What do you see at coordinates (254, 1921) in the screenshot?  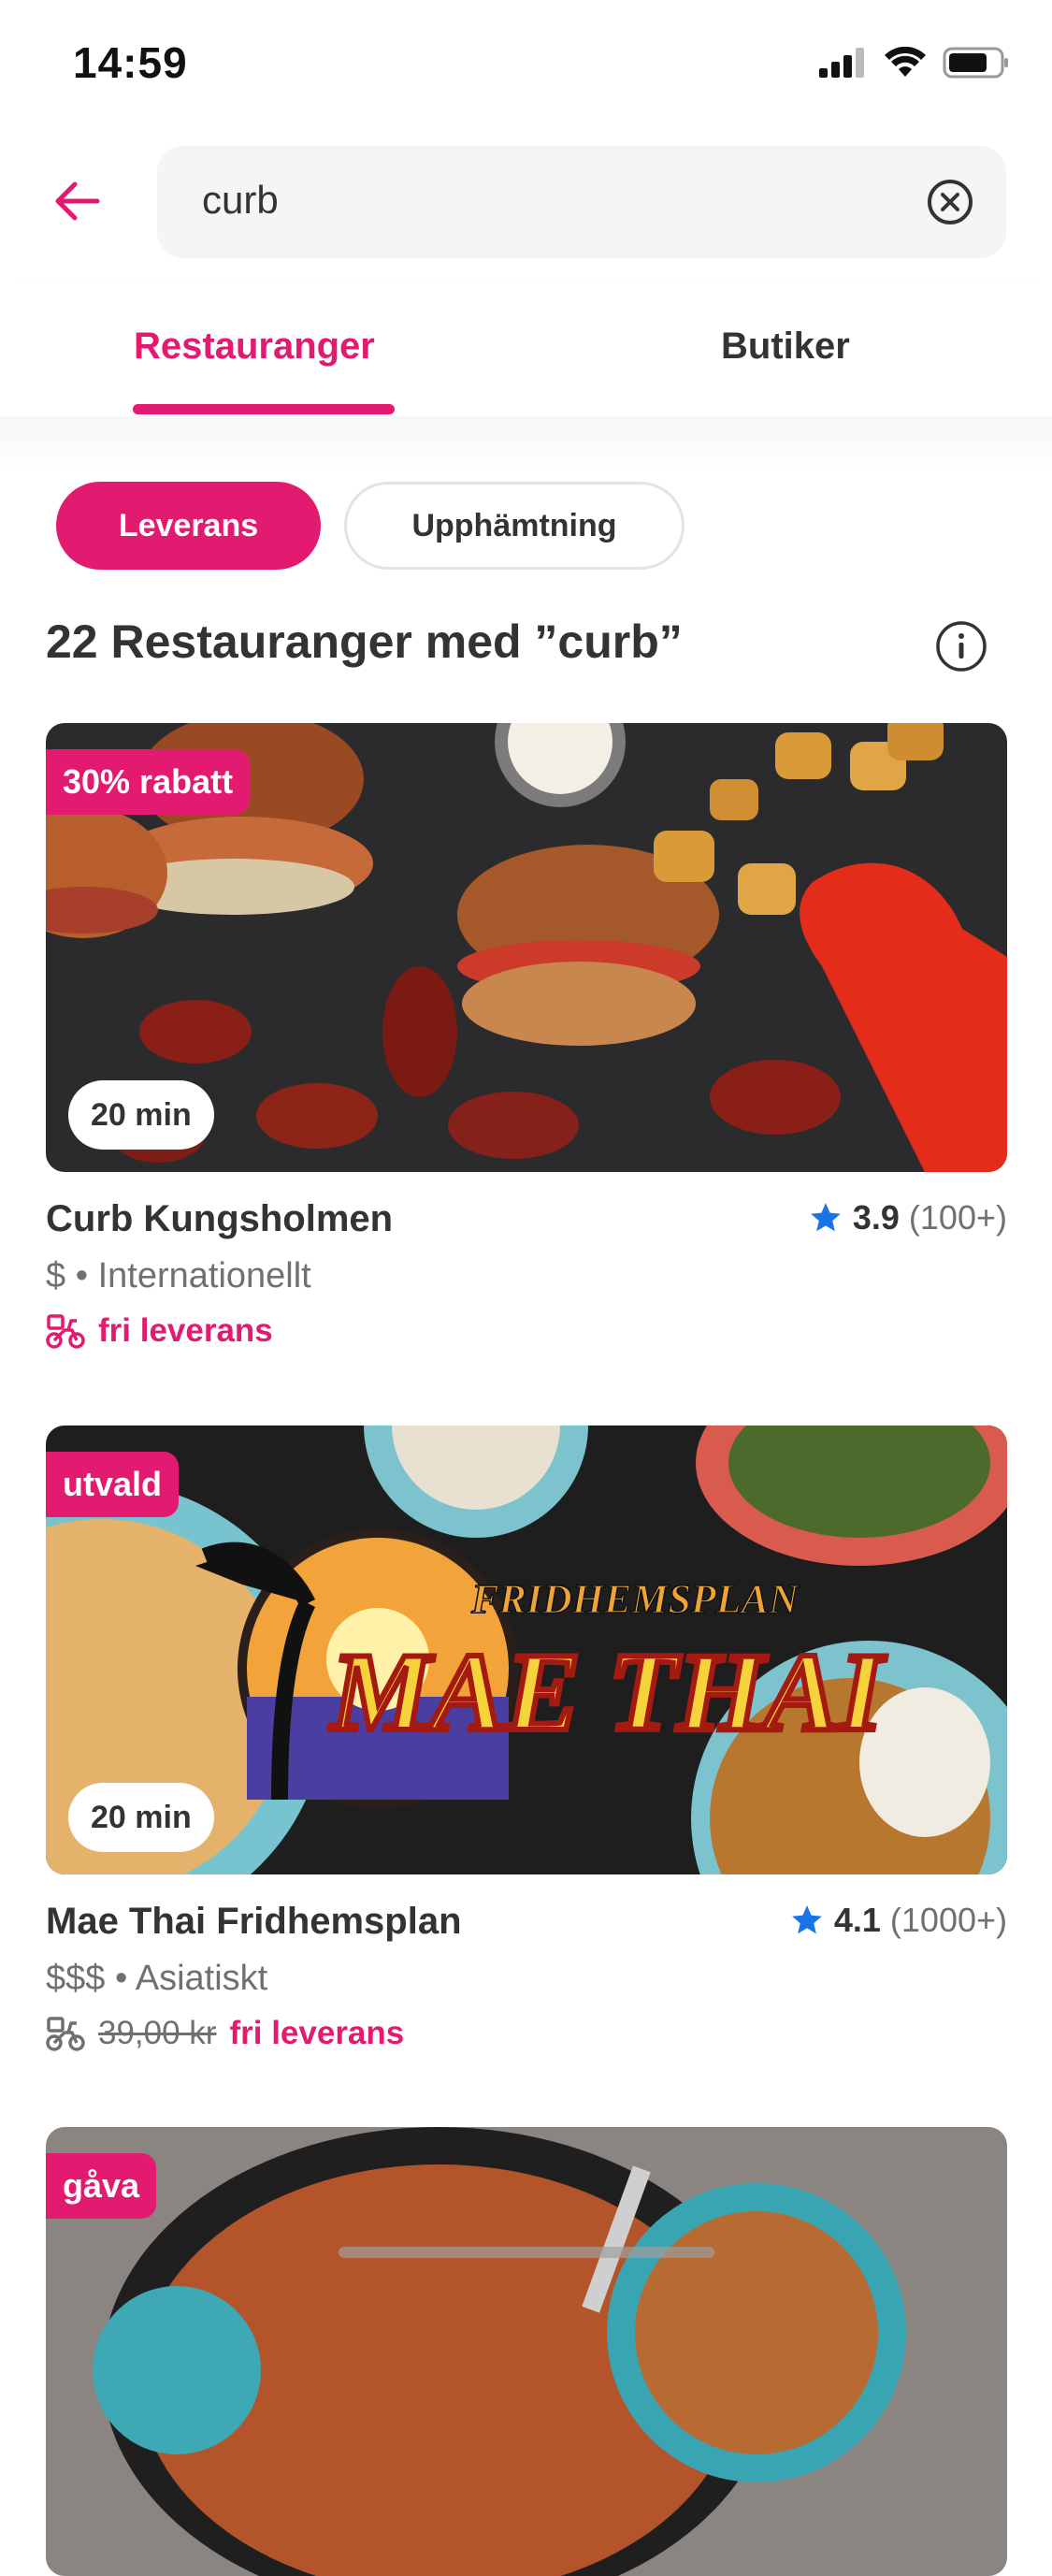 I see `restaurant-name: Mae Thai Fridhemsplan` at bounding box center [254, 1921].